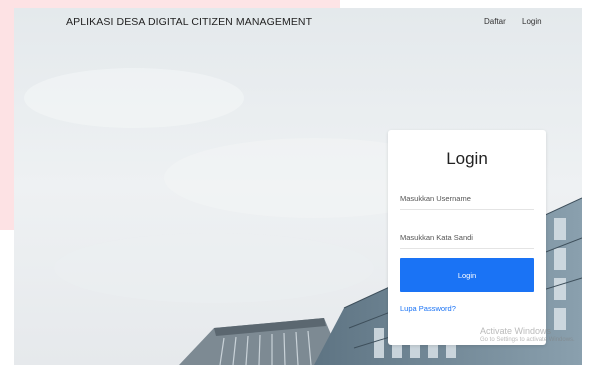  I want to click on password-input, so click(467, 237).